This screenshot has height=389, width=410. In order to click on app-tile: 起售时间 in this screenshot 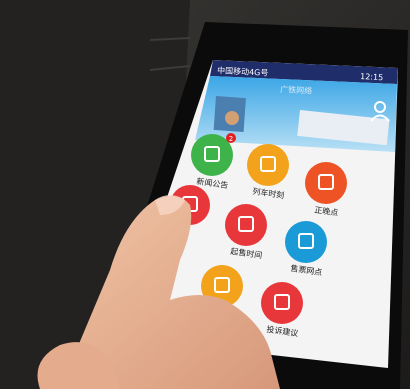, I will do `click(246, 232)`.